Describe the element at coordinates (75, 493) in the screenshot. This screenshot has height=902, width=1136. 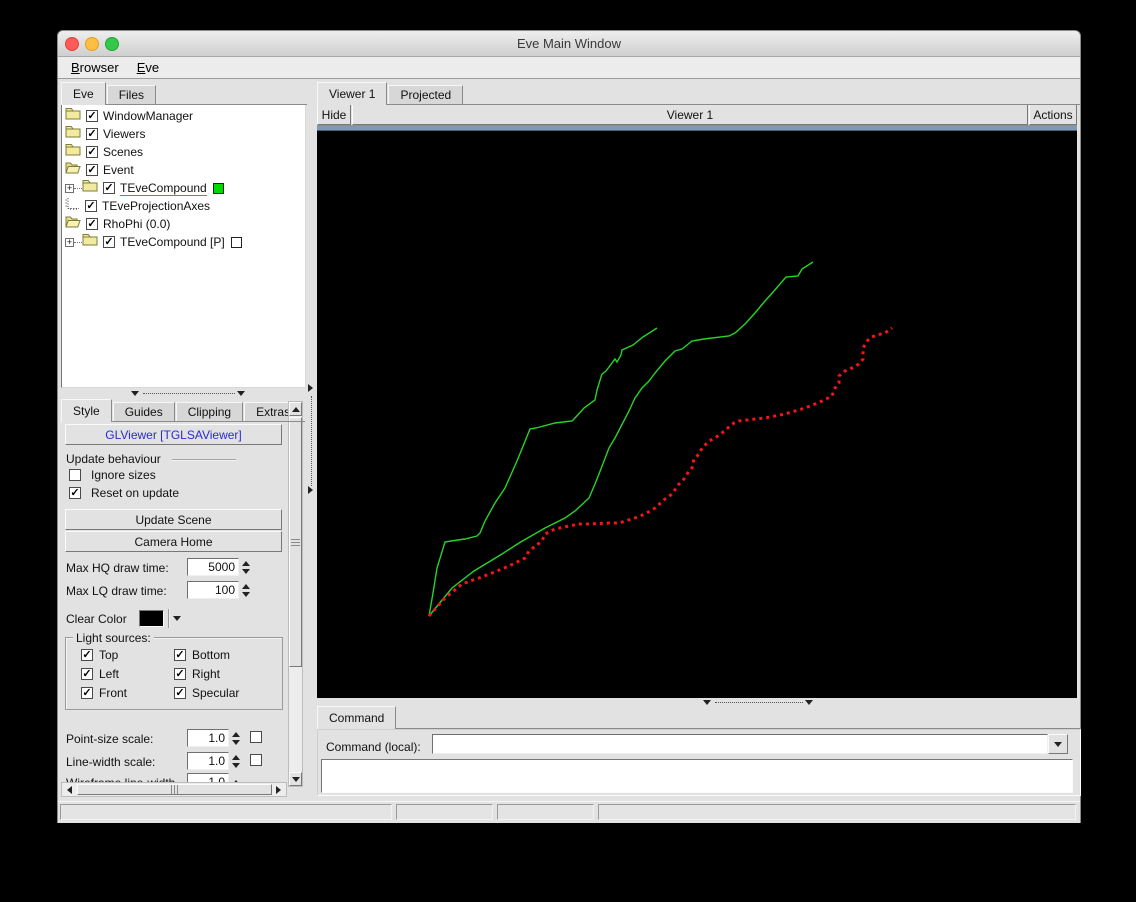
I see `reset-on-update-checkbox: ✓` at that location.